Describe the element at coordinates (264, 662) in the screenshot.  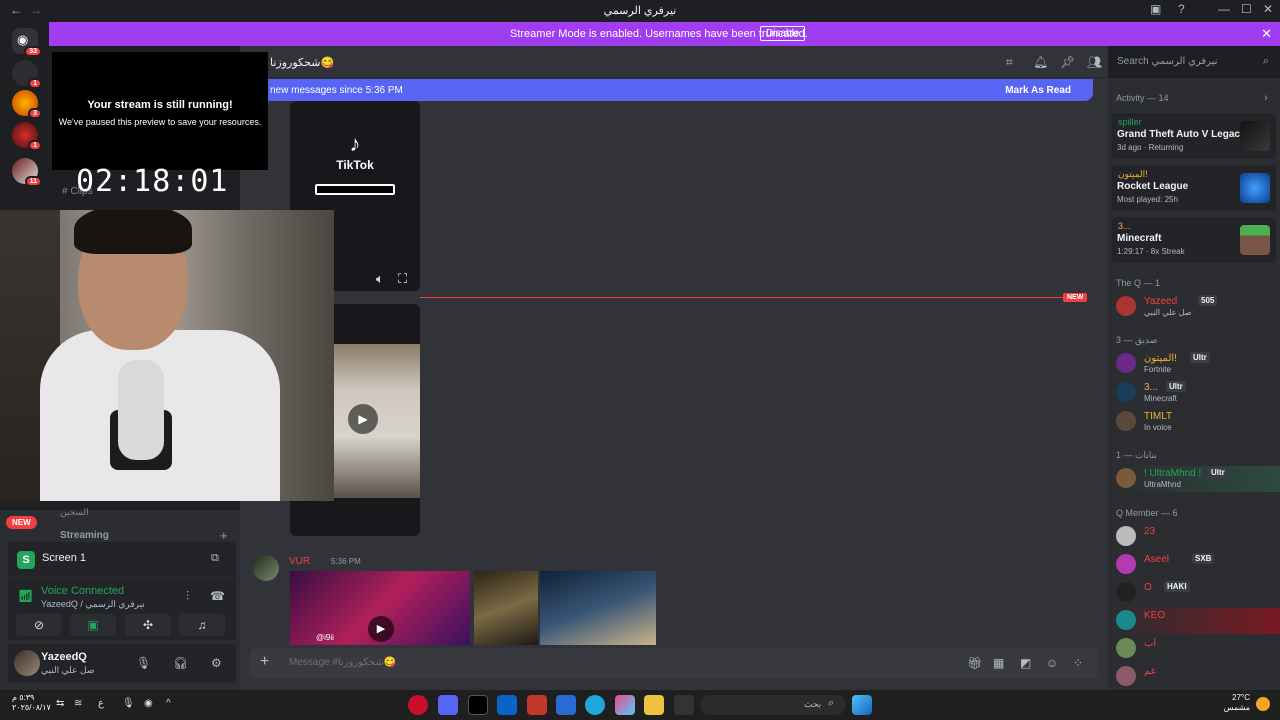
I see `add-attachment-icon: +` at that location.